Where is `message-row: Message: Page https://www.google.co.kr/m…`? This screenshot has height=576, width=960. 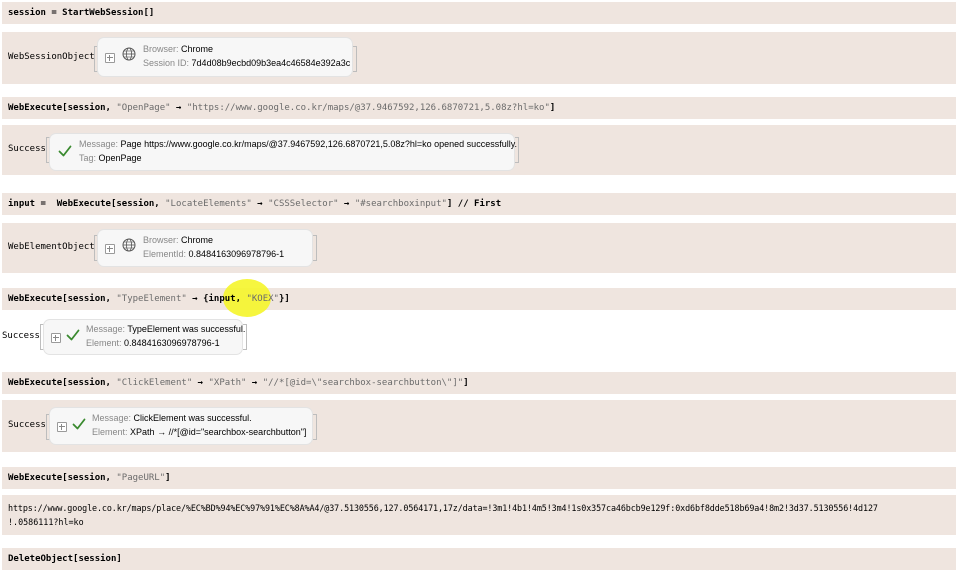 message-row: Message: Page https://www.google.co.kr/m… is located at coordinates (298, 144).